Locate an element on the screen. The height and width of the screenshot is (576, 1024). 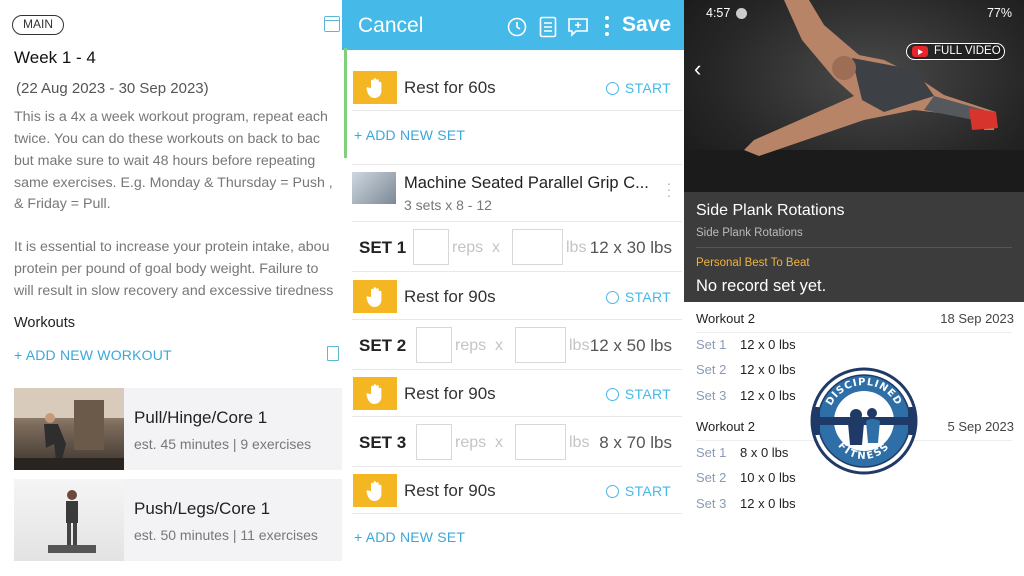
divider is located at coordinates (854, 247).